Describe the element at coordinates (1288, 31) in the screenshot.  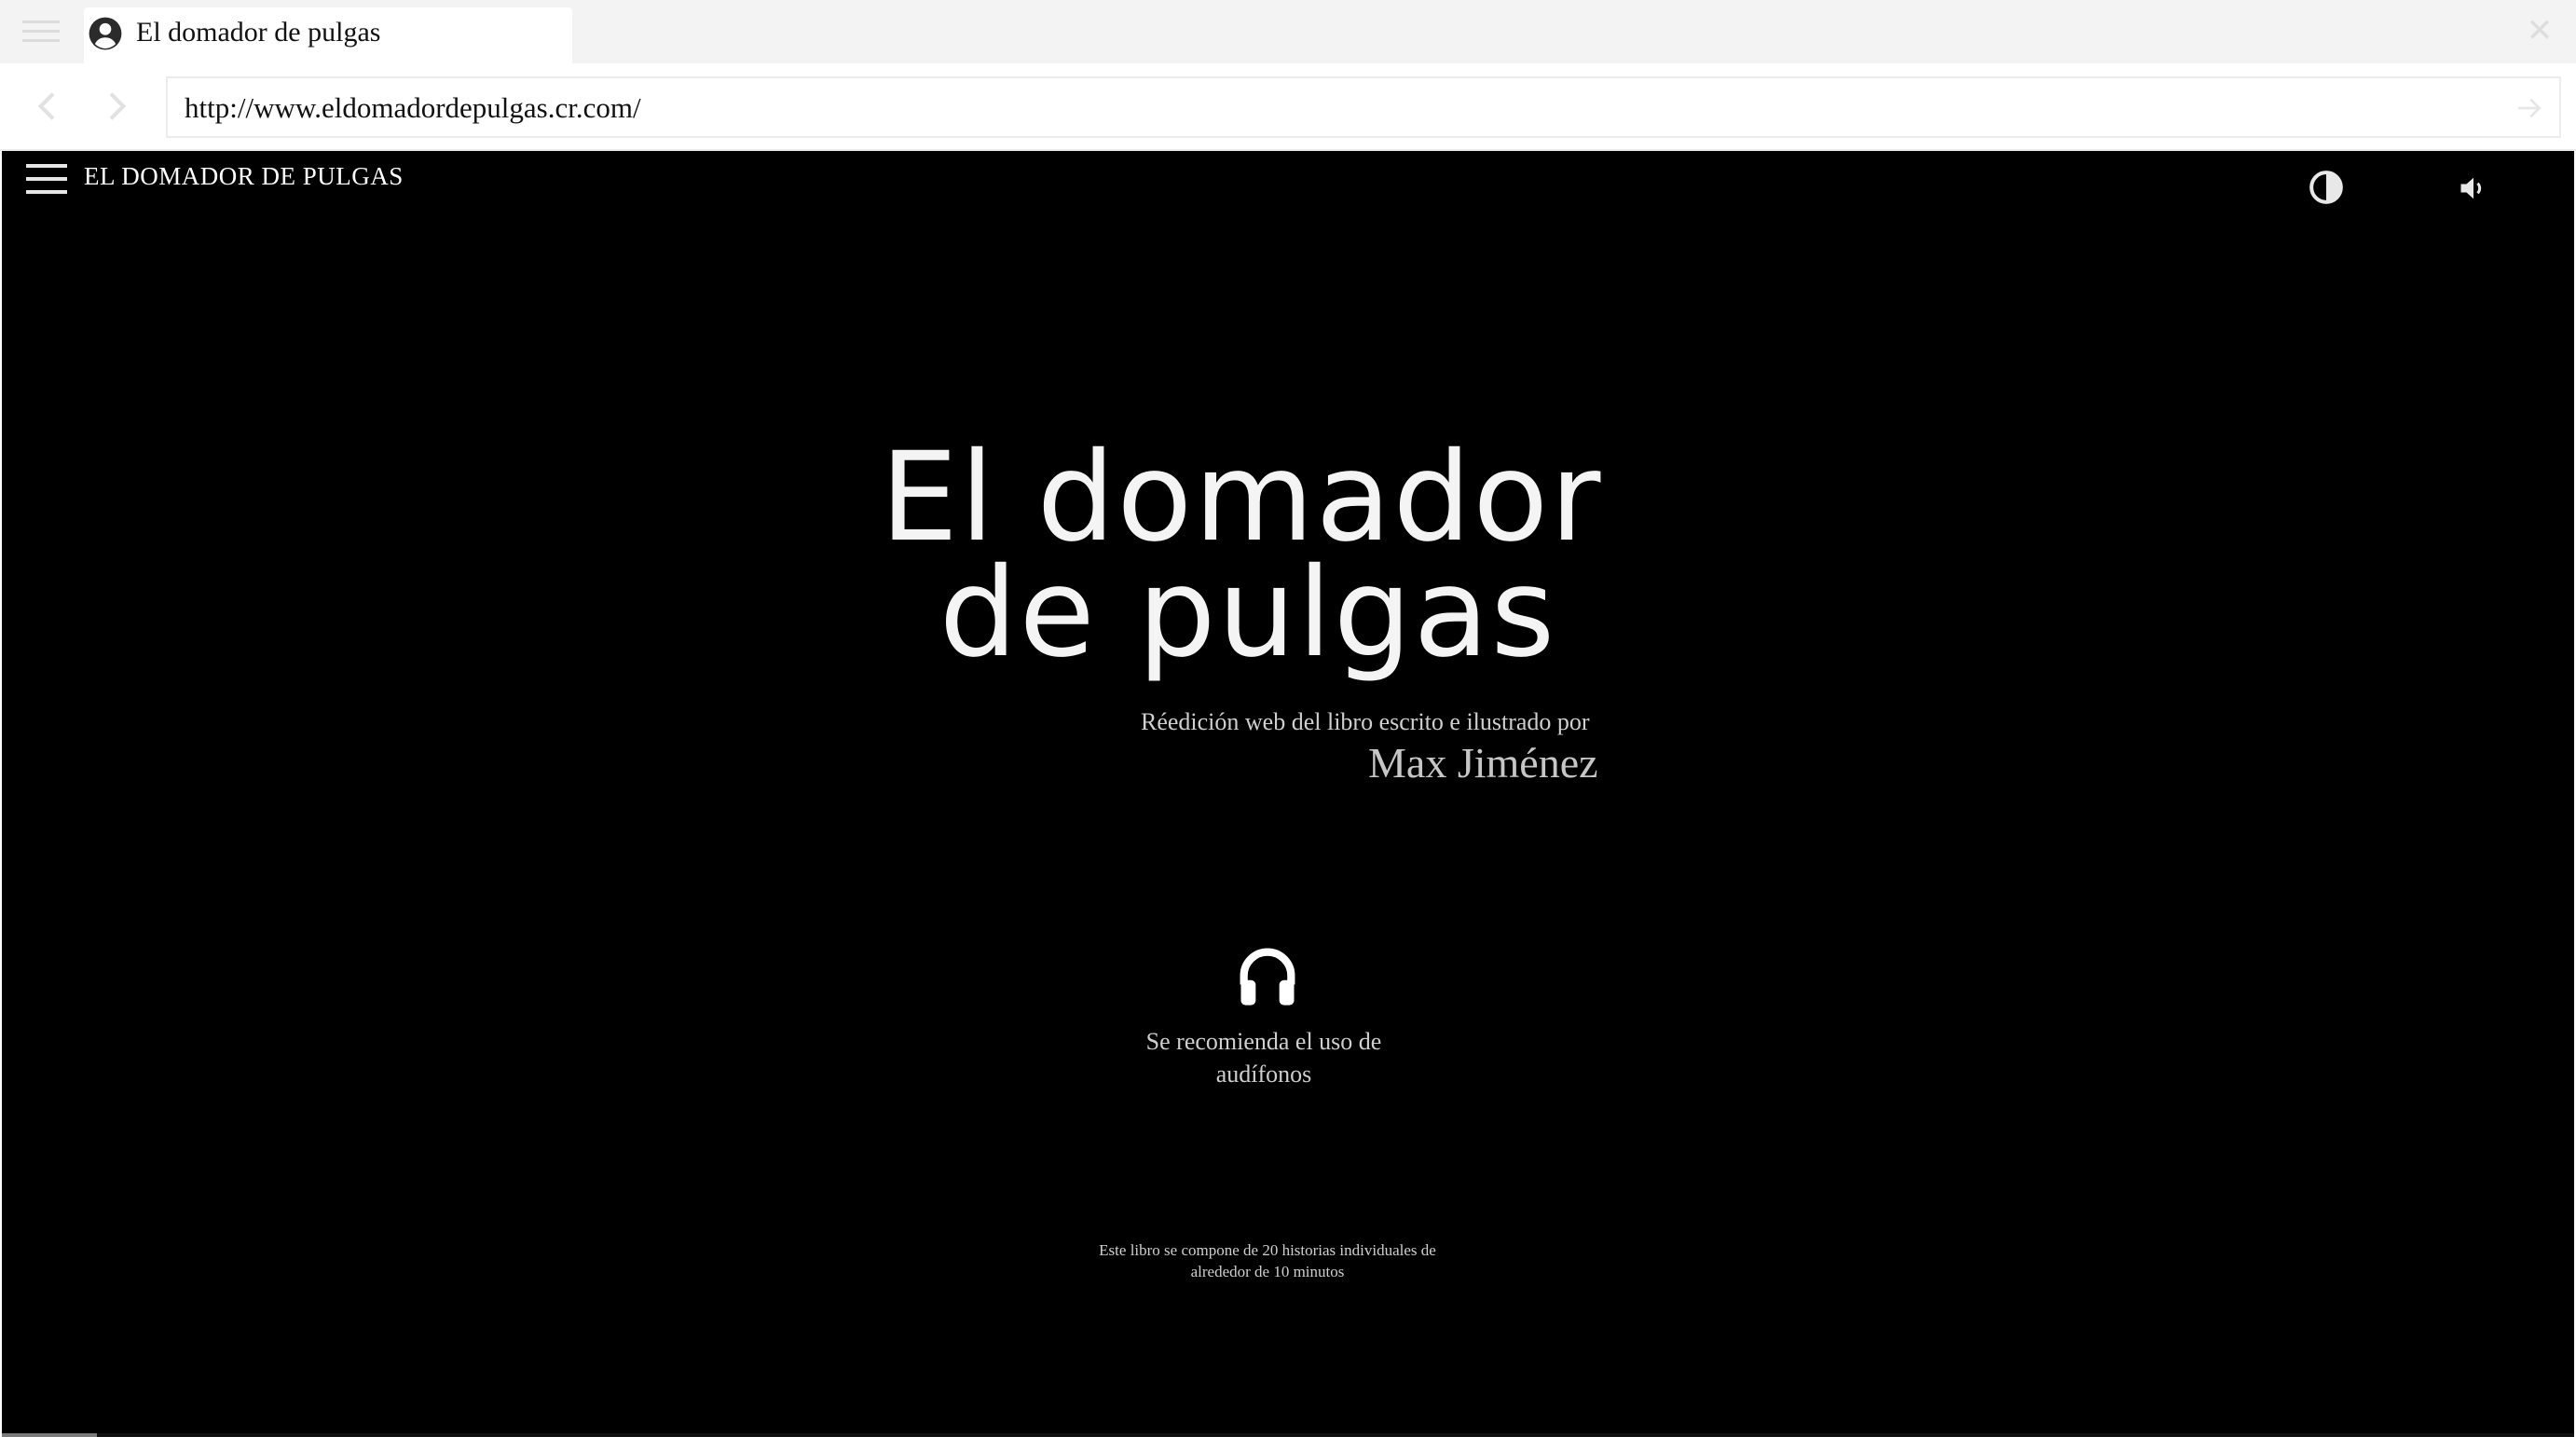
I see `tab-bar: El domador de pulgas ✕` at that location.